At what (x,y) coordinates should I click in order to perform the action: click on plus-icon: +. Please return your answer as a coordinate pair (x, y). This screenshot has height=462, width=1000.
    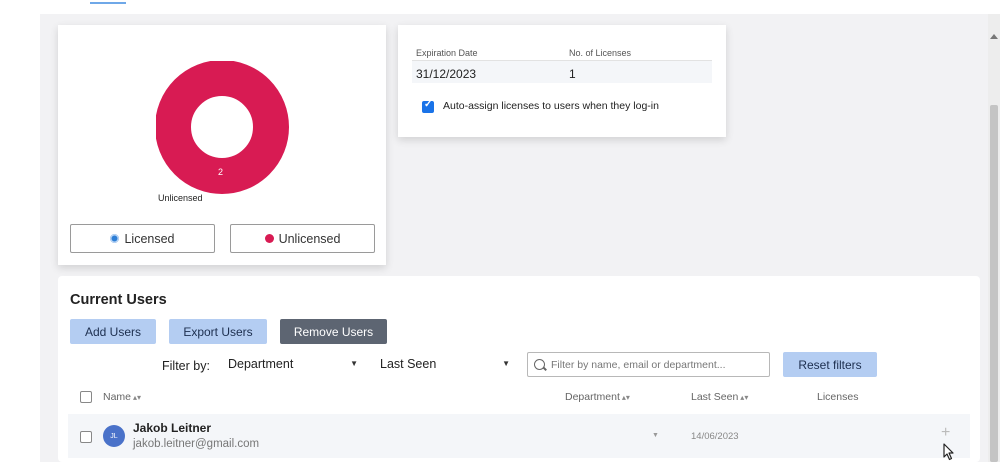
    Looking at the image, I should click on (945, 433).